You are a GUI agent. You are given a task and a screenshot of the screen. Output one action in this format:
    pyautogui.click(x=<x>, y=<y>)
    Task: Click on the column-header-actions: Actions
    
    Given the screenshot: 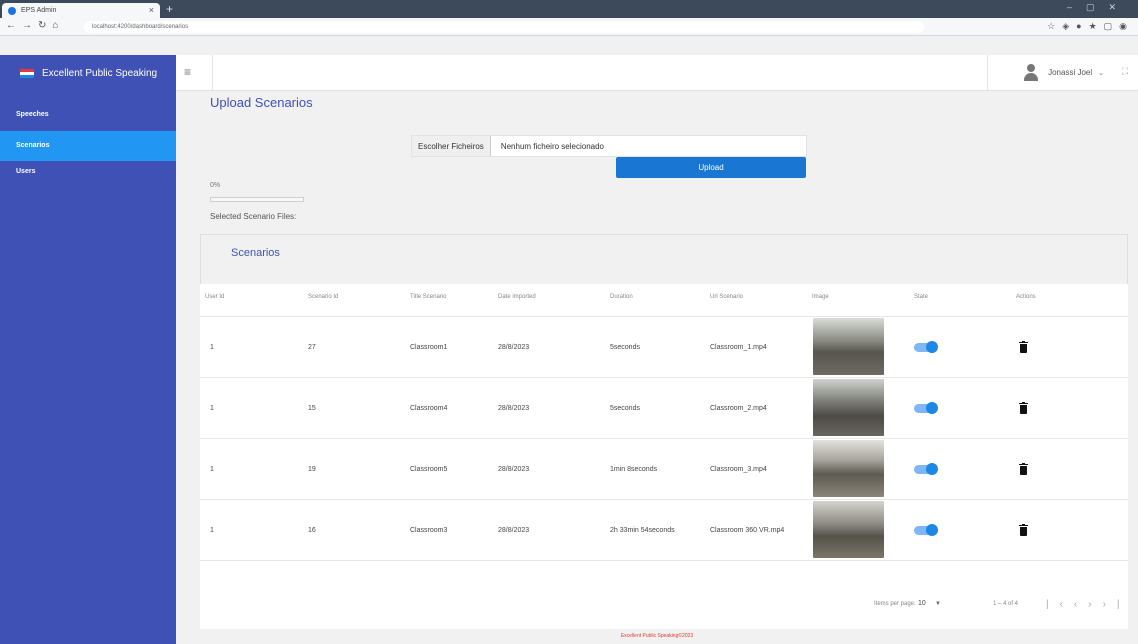 What is the action you would take?
    pyautogui.click(x=1026, y=297)
    